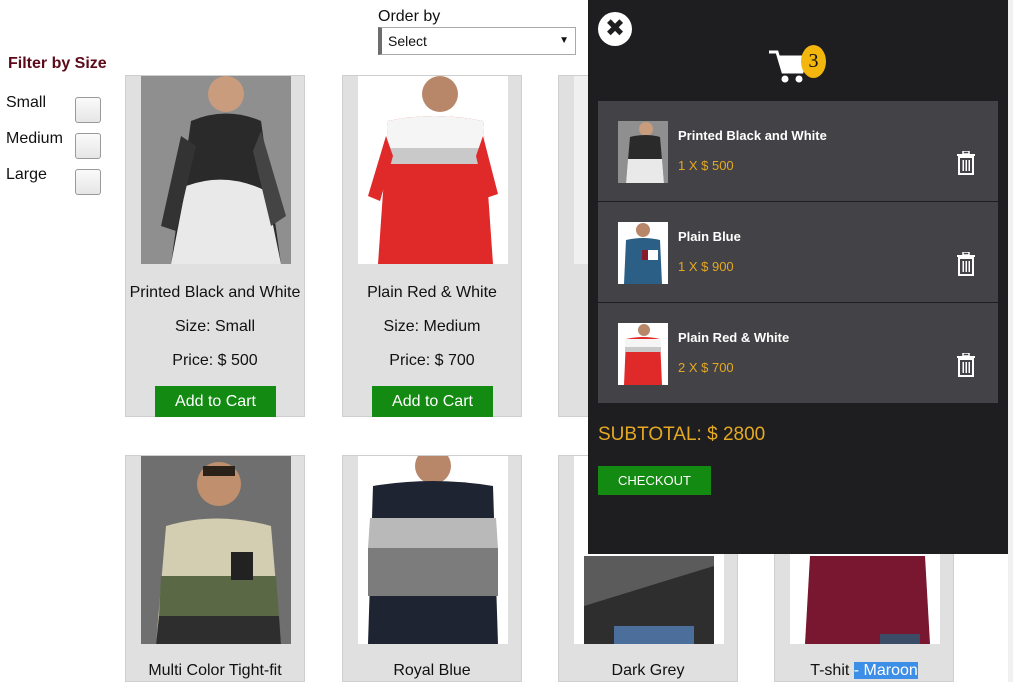 Image resolution: width=1013 pixels, height=682 pixels. I want to click on product-name: T-shit - Maroon, so click(864, 671).